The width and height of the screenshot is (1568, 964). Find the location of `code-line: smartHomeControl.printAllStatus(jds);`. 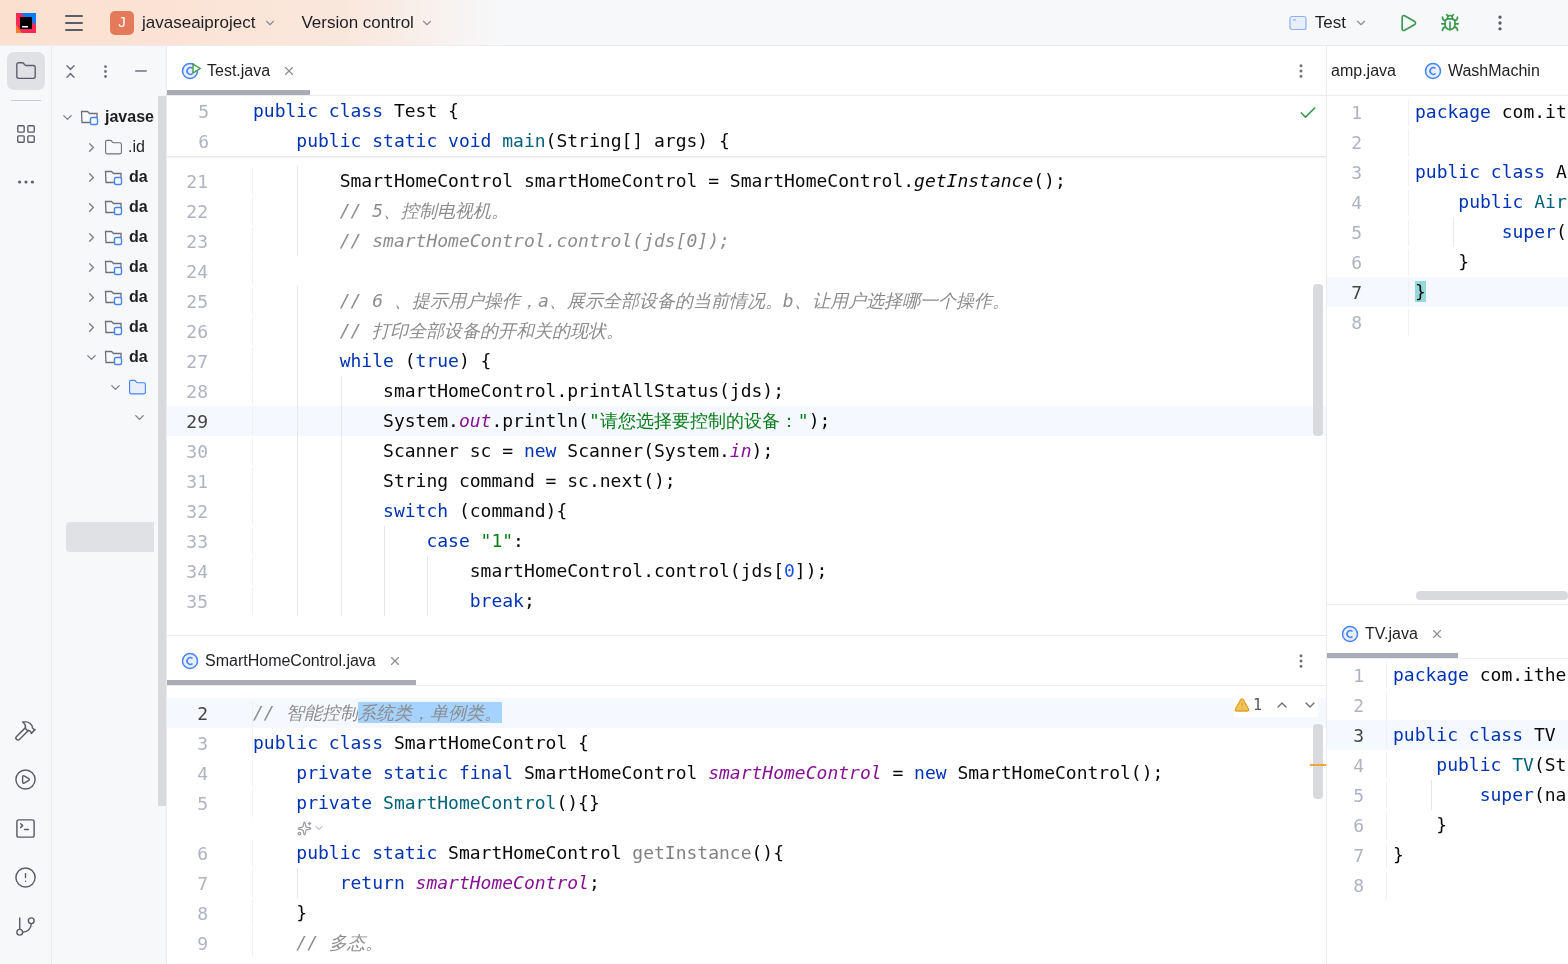

code-line: smartHomeControl.printAllStatus(jds); is located at coordinates (583, 390).